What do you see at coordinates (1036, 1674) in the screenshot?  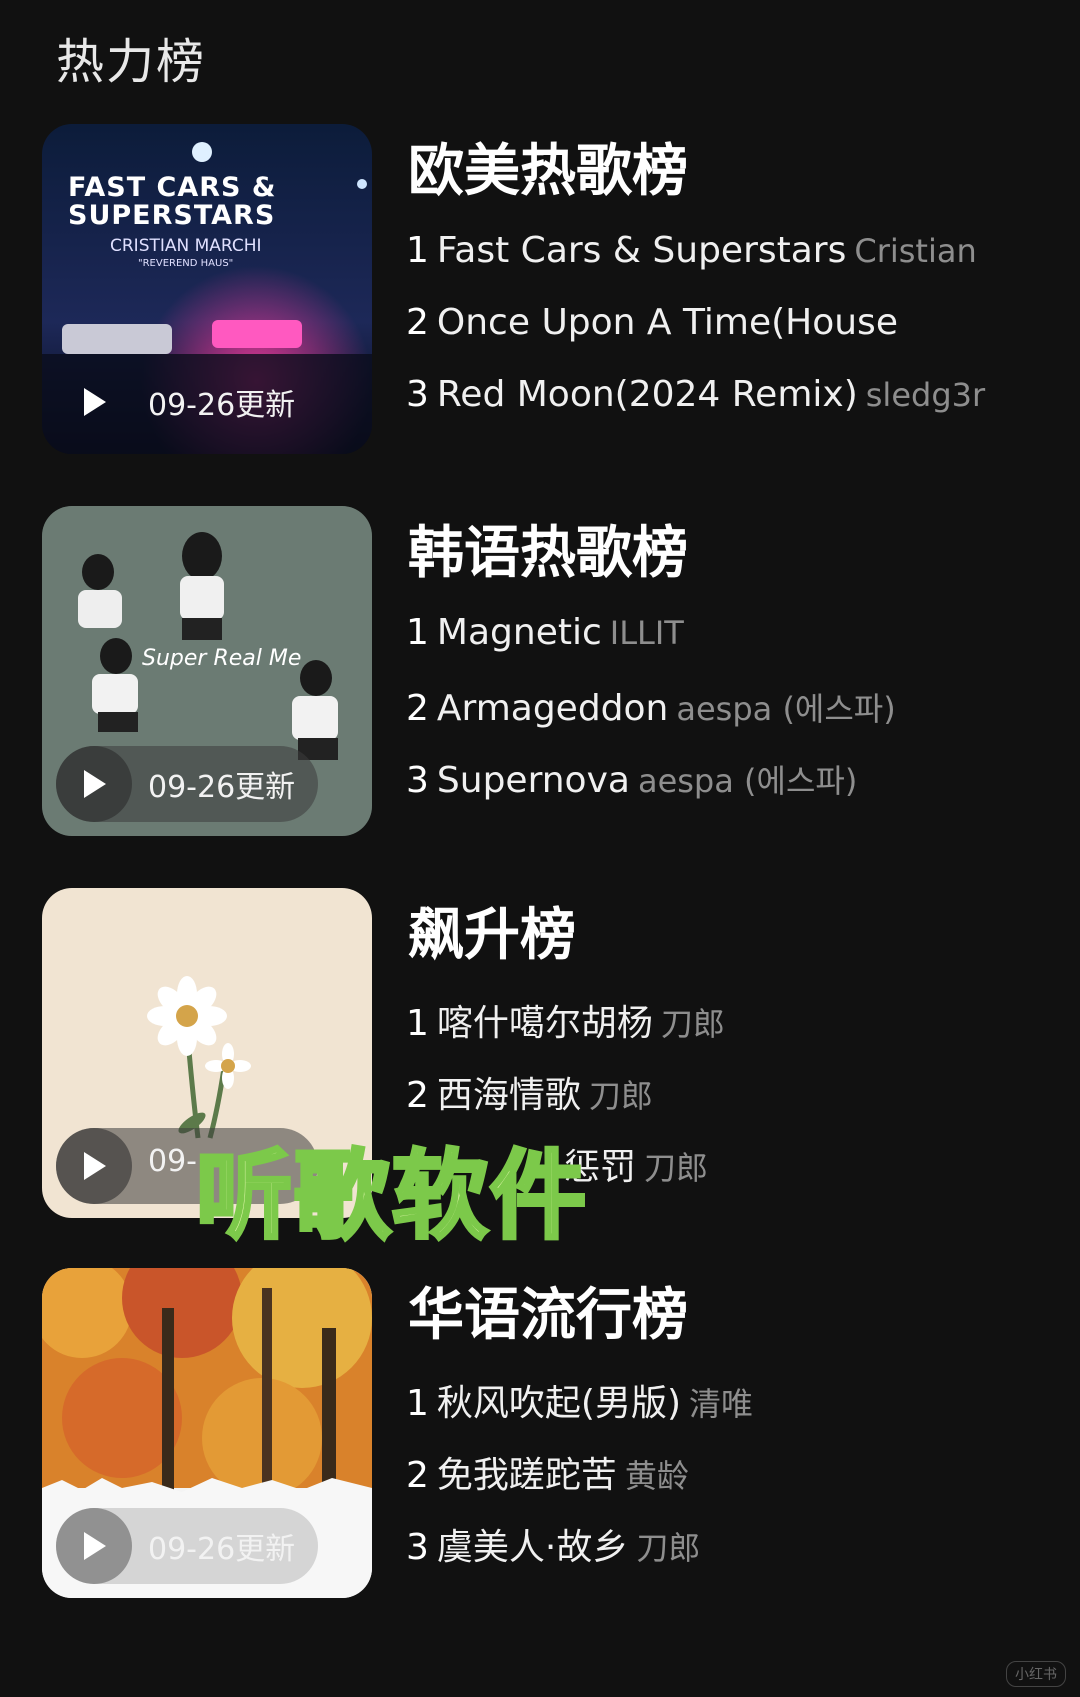 I see `watermark-badge: 小红书` at bounding box center [1036, 1674].